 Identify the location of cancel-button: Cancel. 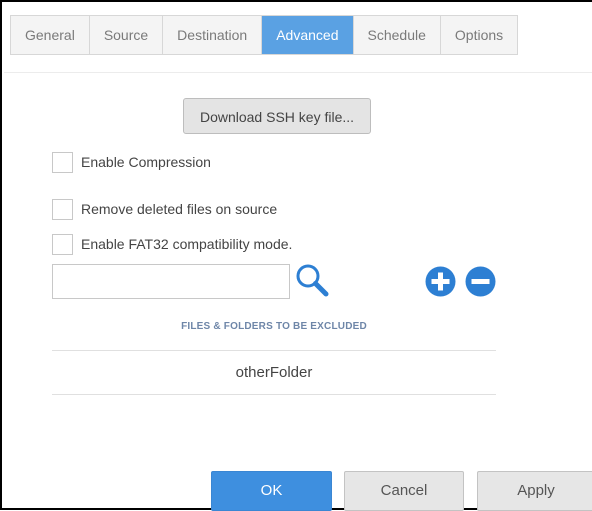
(404, 491).